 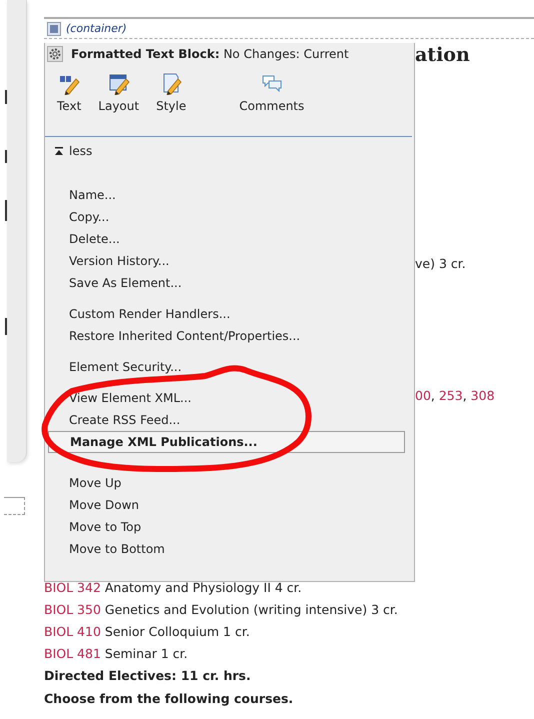 What do you see at coordinates (72, 609) in the screenshot?
I see `course-link: BIOL 350` at bounding box center [72, 609].